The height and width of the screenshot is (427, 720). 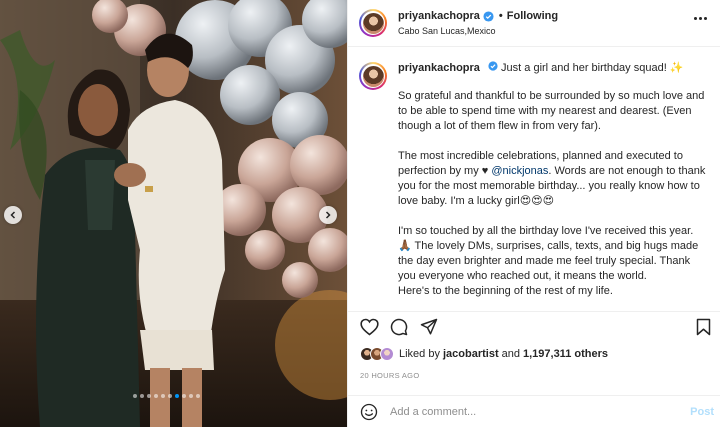 I want to click on more-options-icon, so click(x=700, y=18).